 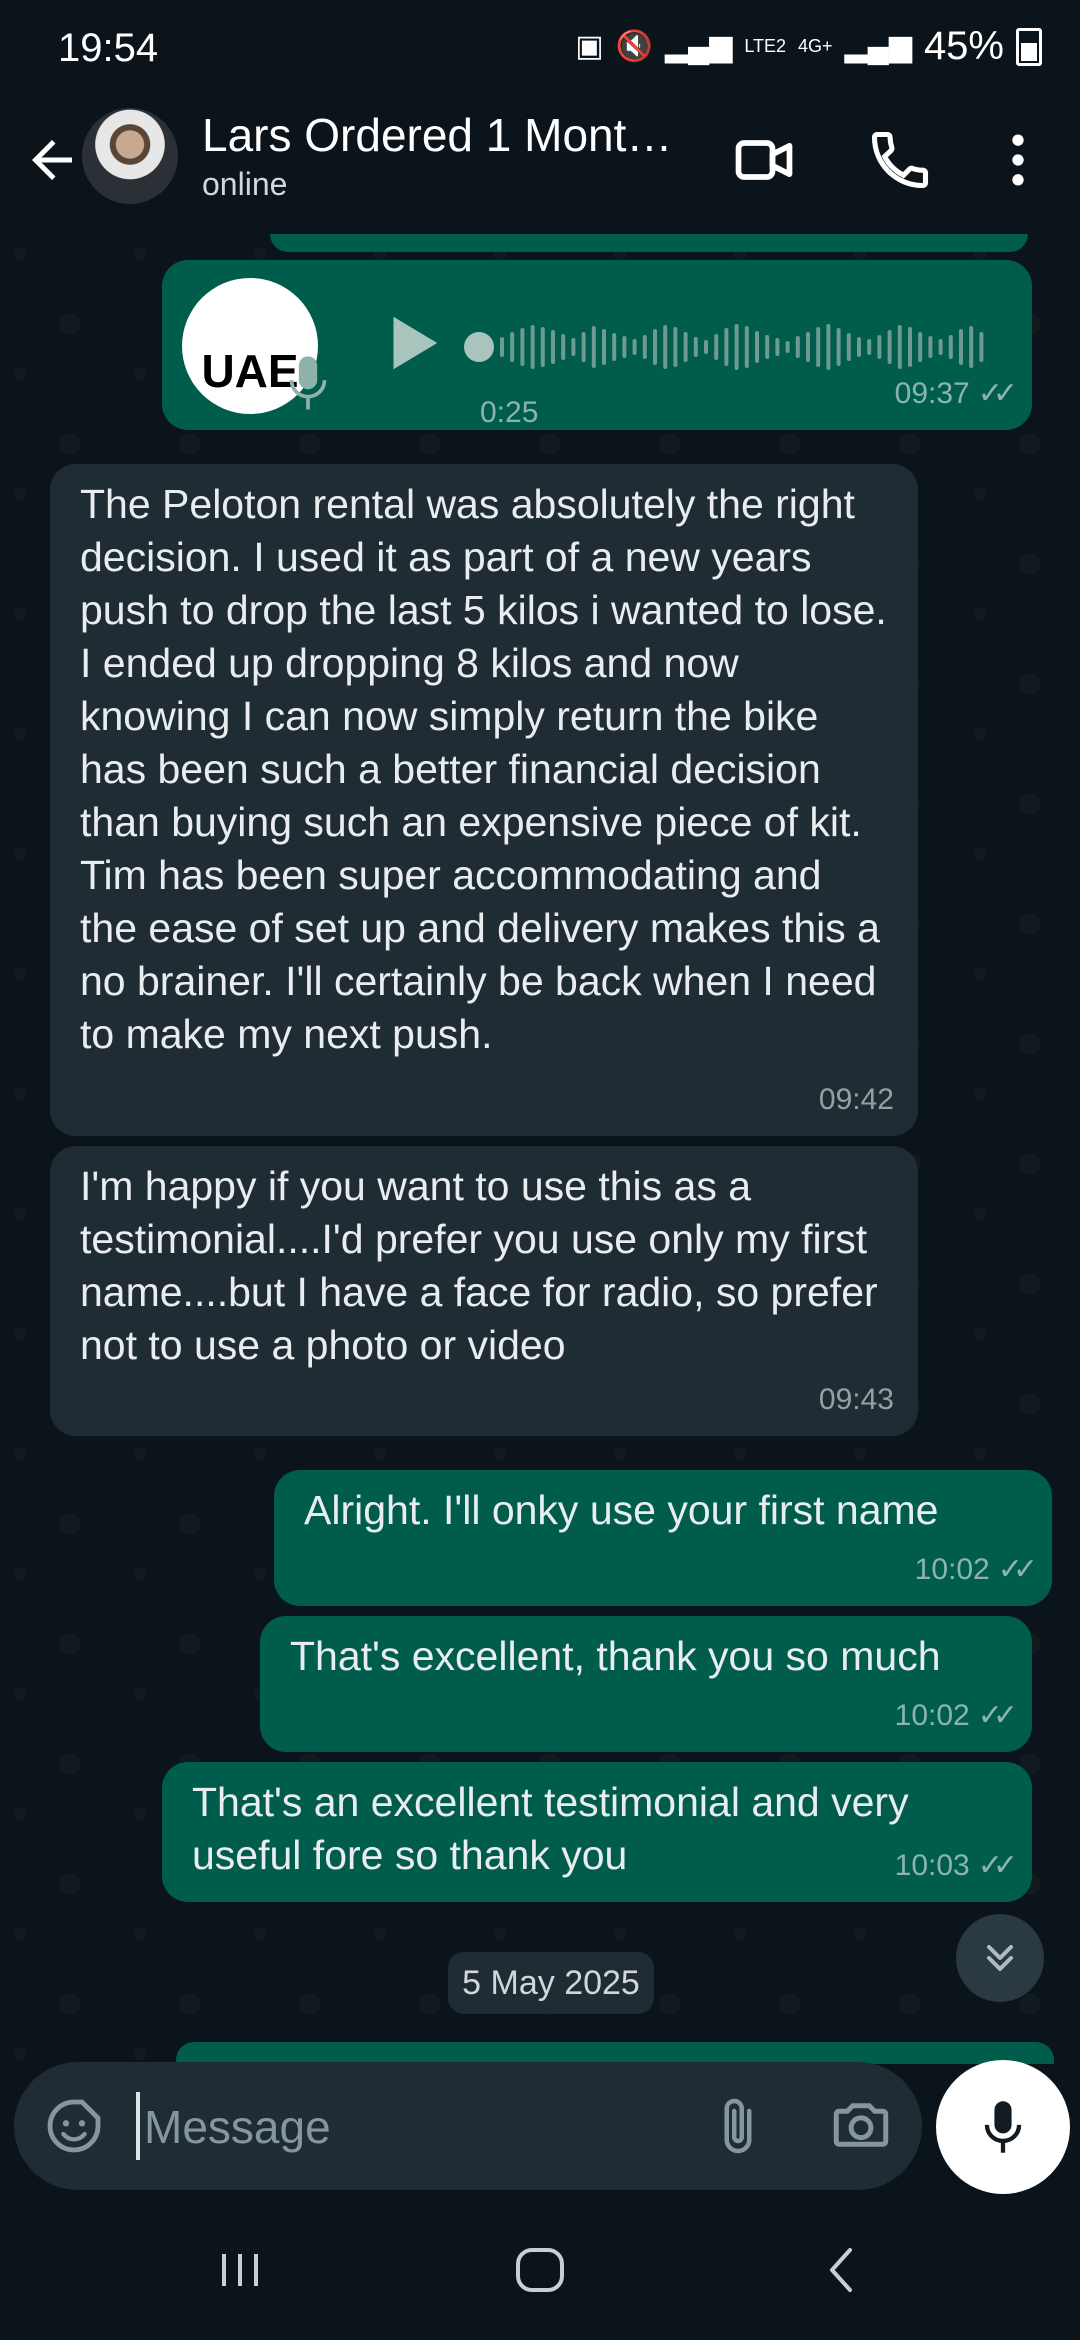 I want to click on message-input: Message, so click(x=237, y=2127).